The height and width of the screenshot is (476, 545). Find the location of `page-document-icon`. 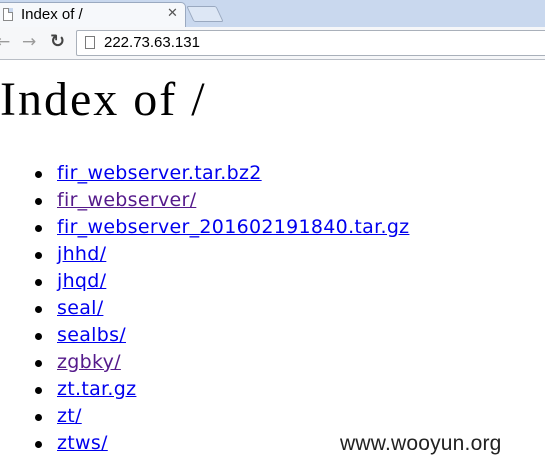

page-document-icon is located at coordinates (90, 42).